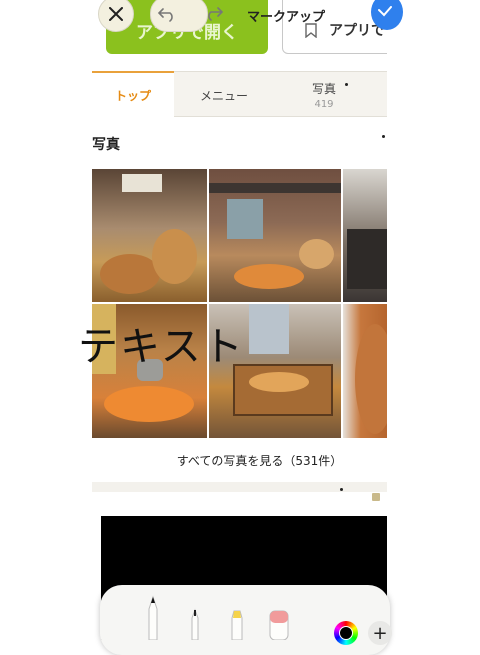 The image size is (480, 655). I want to click on photos-section-title: 写真, so click(106, 145).